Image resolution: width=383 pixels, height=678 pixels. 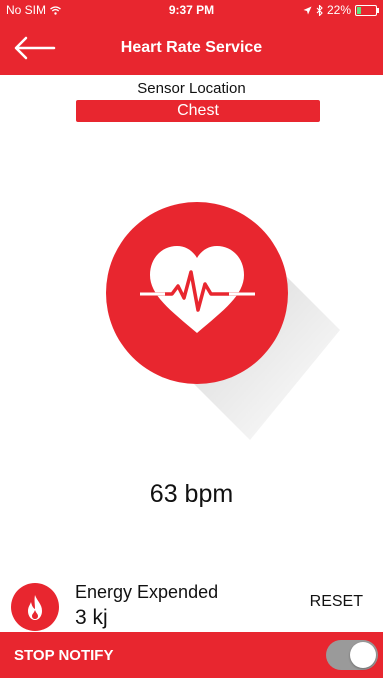 I want to click on notify-toggle, so click(x=352, y=655).